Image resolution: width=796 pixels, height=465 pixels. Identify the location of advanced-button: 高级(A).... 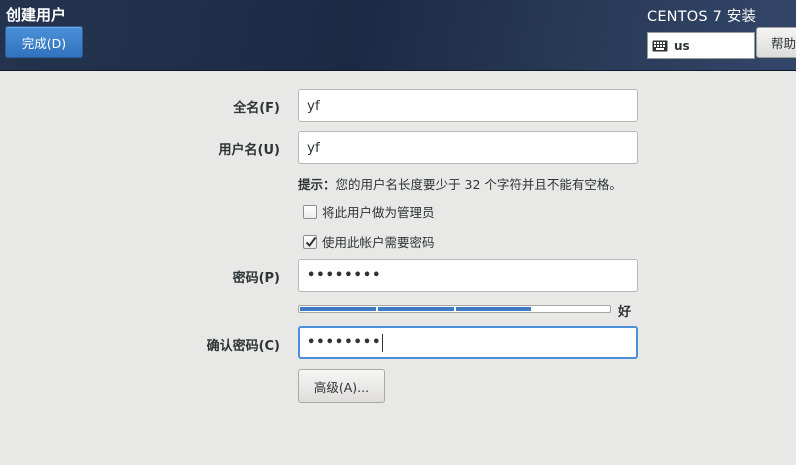
(341, 386).